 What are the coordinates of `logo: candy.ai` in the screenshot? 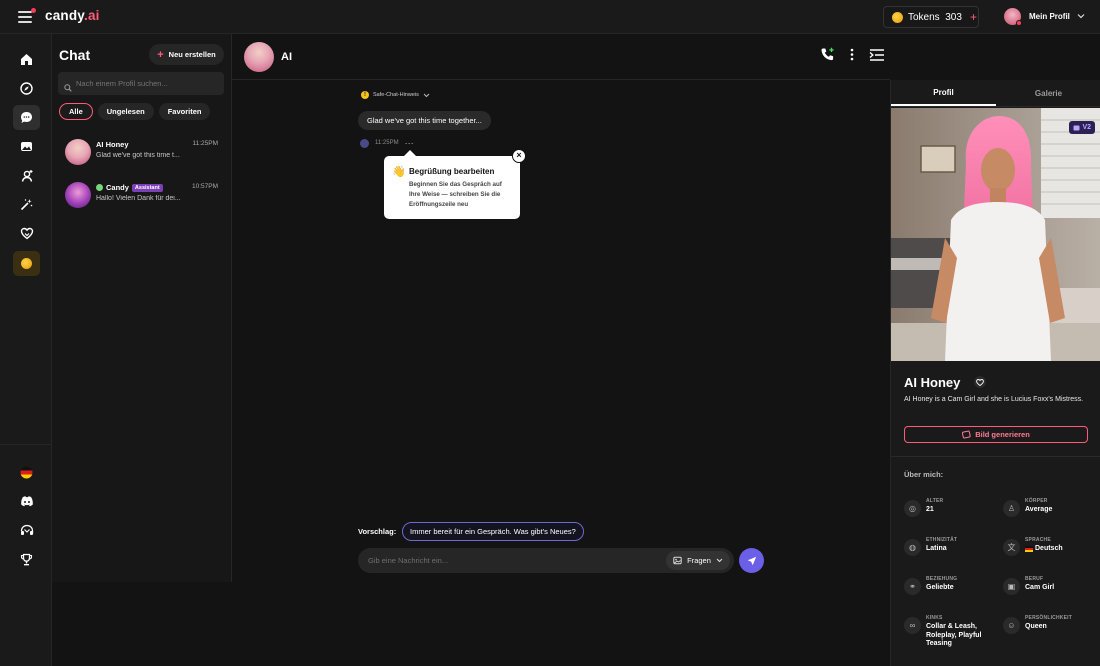 It's located at (72, 15).